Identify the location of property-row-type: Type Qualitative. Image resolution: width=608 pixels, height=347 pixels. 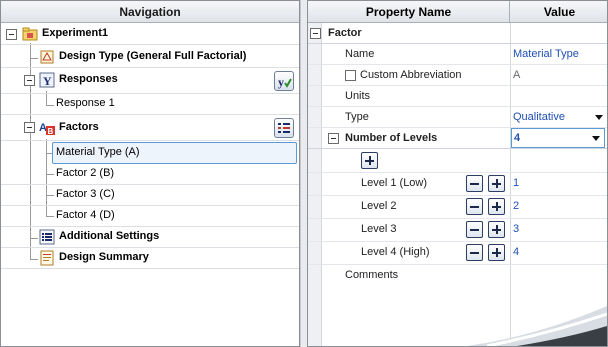
(457, 117).